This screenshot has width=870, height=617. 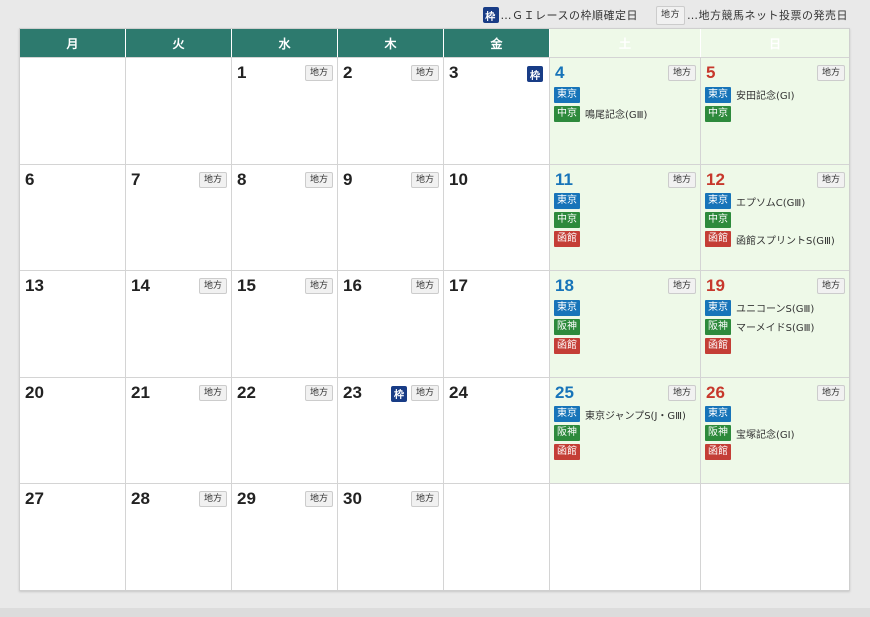 I want to click on day-cell-2: 2 地方, so click(x=391, y=111).